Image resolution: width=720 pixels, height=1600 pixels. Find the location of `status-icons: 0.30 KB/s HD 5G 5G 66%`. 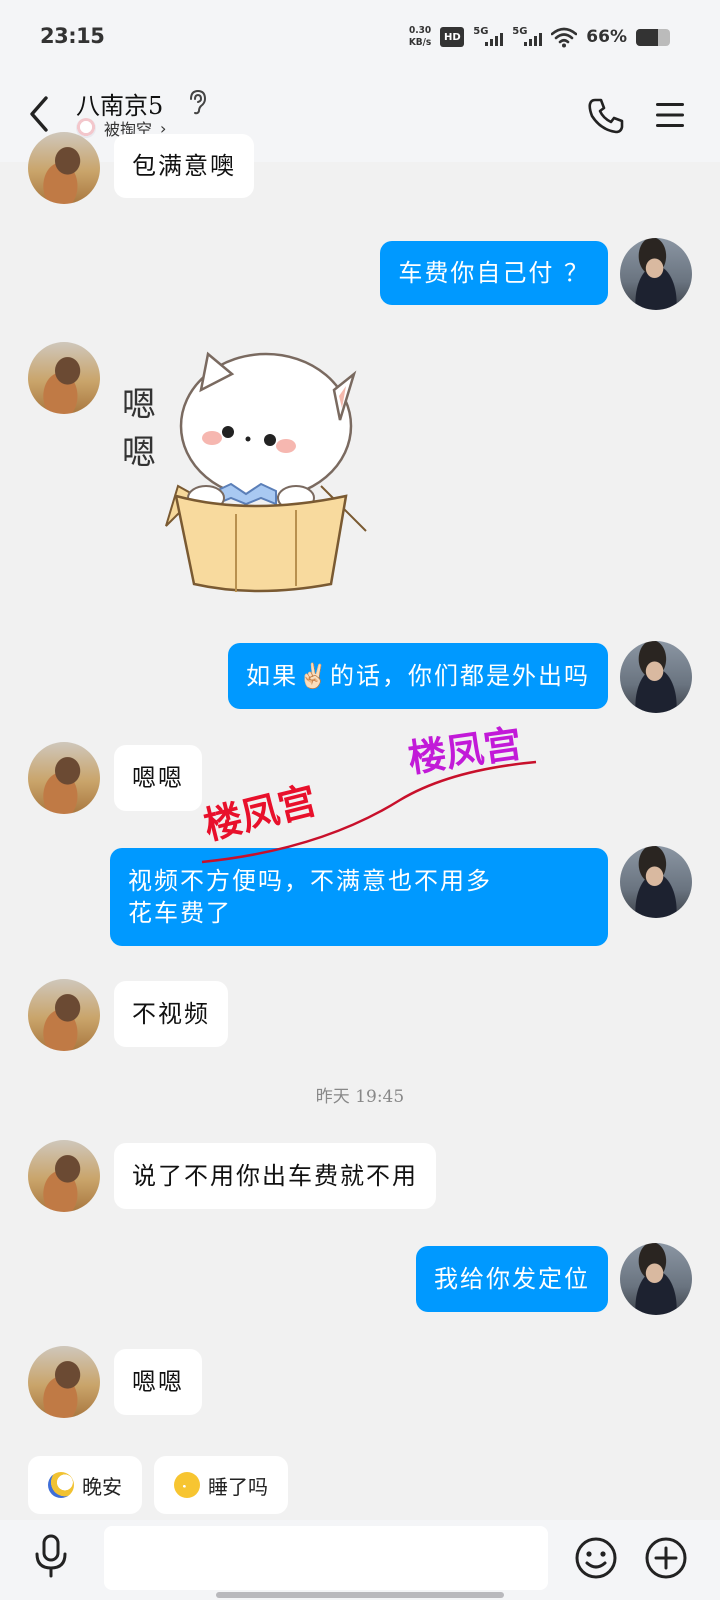

status-icons: 0.30 KB/s HD 5G 5G 66% is located at coordinates (539, 37).